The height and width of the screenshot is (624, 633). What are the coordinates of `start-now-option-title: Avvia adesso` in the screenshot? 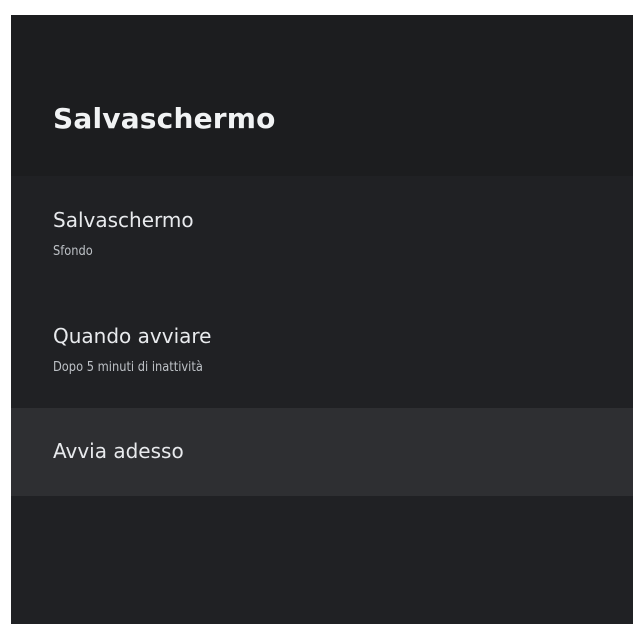 It's located at (118, 451).